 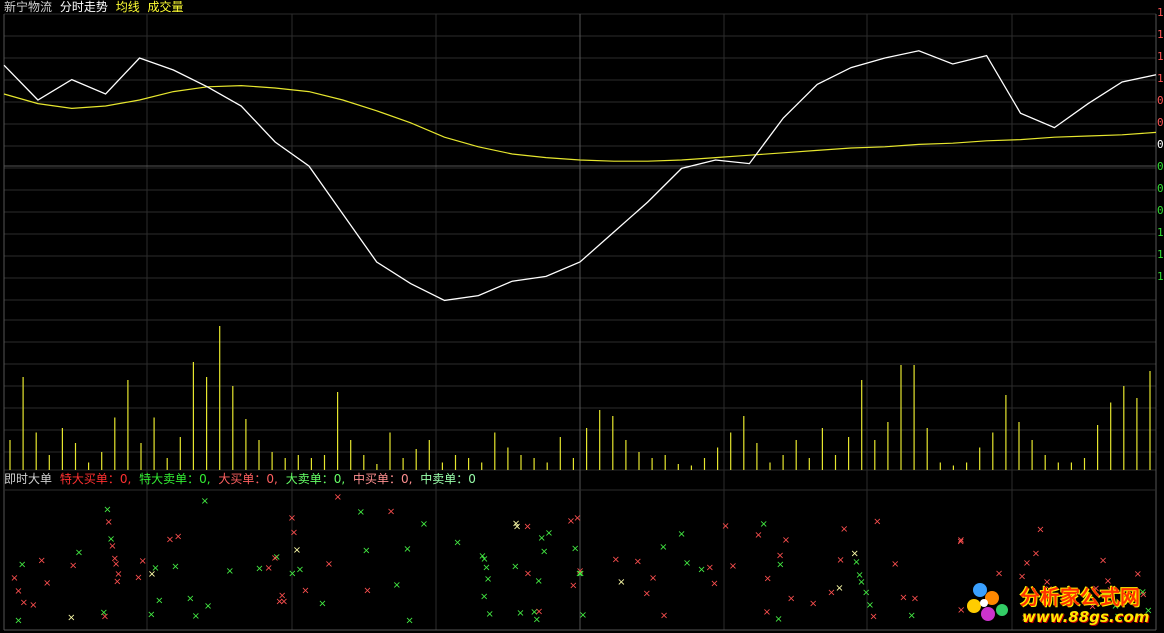 What do you see at coordinates (127, 7) in the screenshot?
I see `legend-avg-line: 均线` at bounding box center [127, 7].